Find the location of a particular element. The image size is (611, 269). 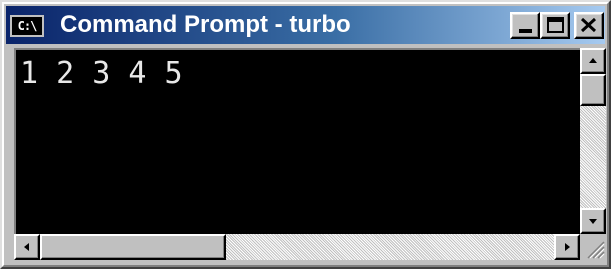

arrow-up-icon is located at coordinates (593, 60).